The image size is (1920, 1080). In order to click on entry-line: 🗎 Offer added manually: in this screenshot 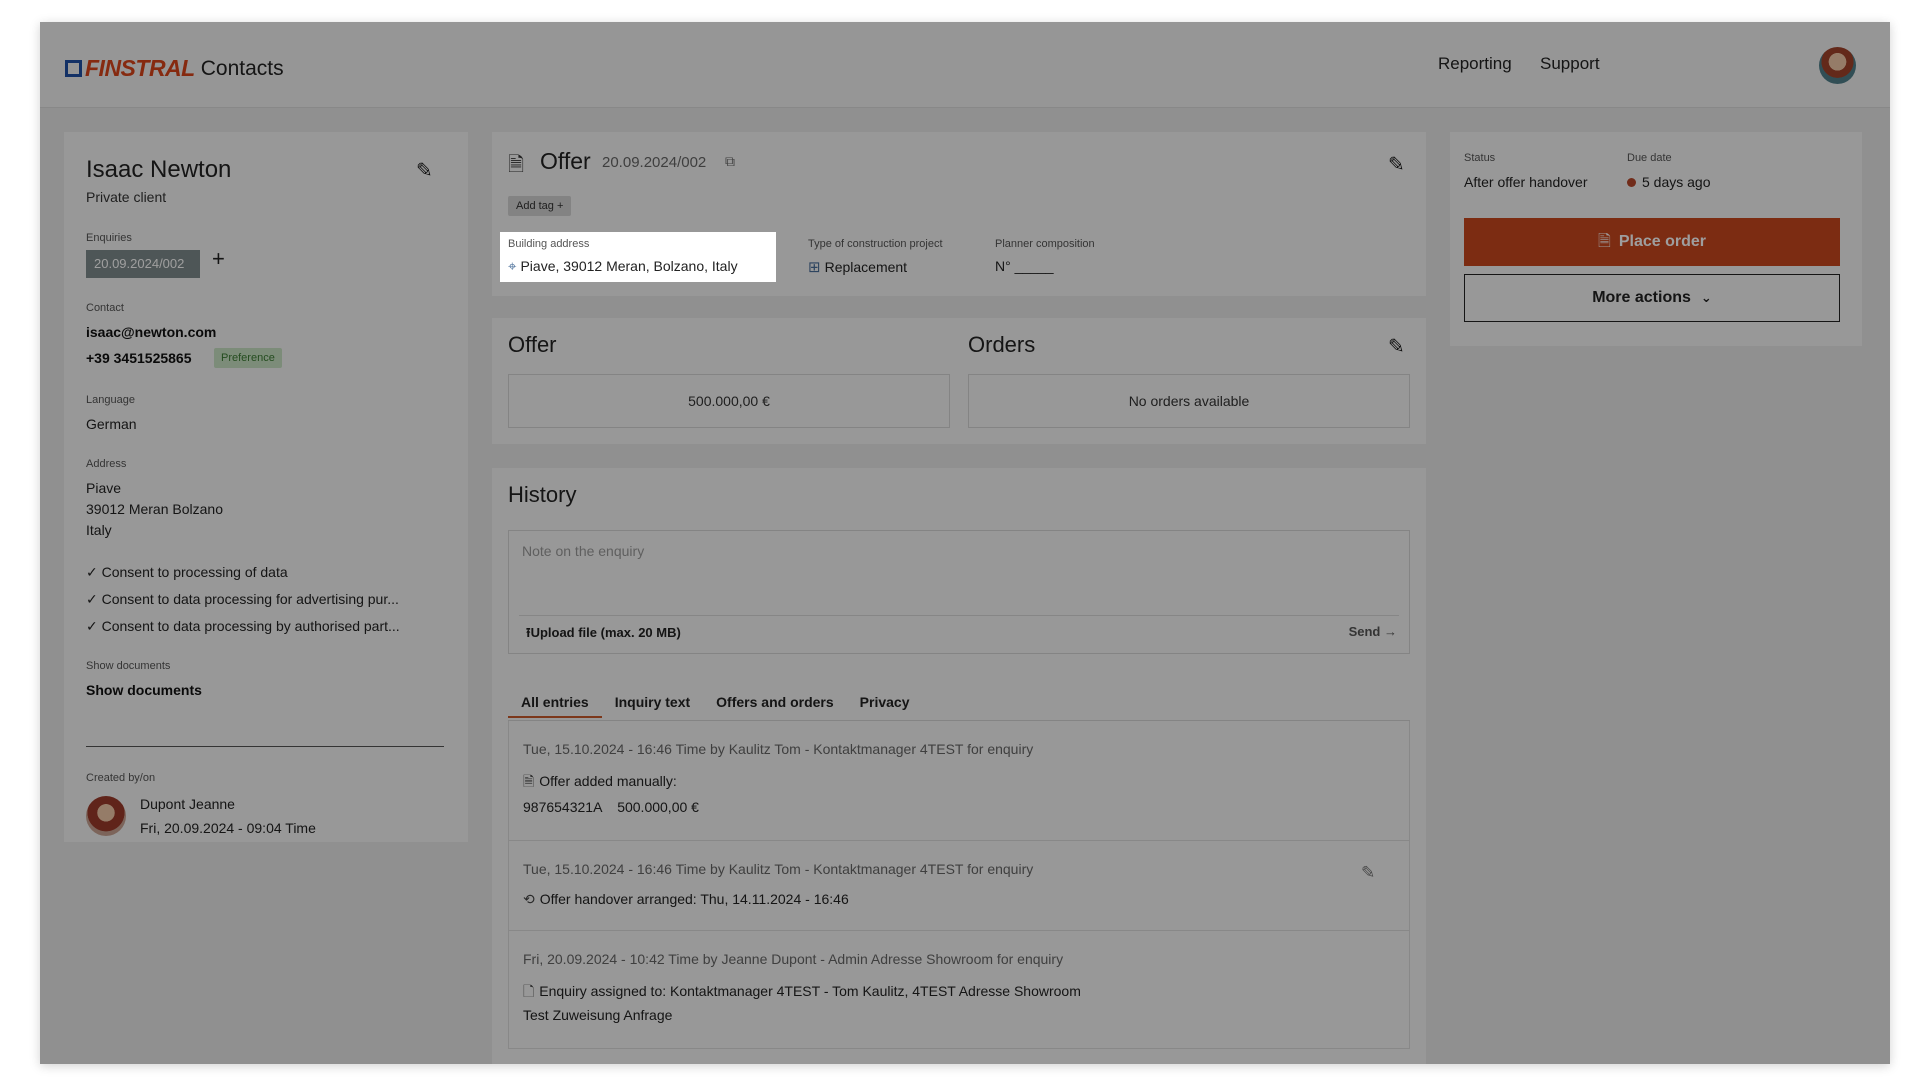, I will do `click(600, 783)`.